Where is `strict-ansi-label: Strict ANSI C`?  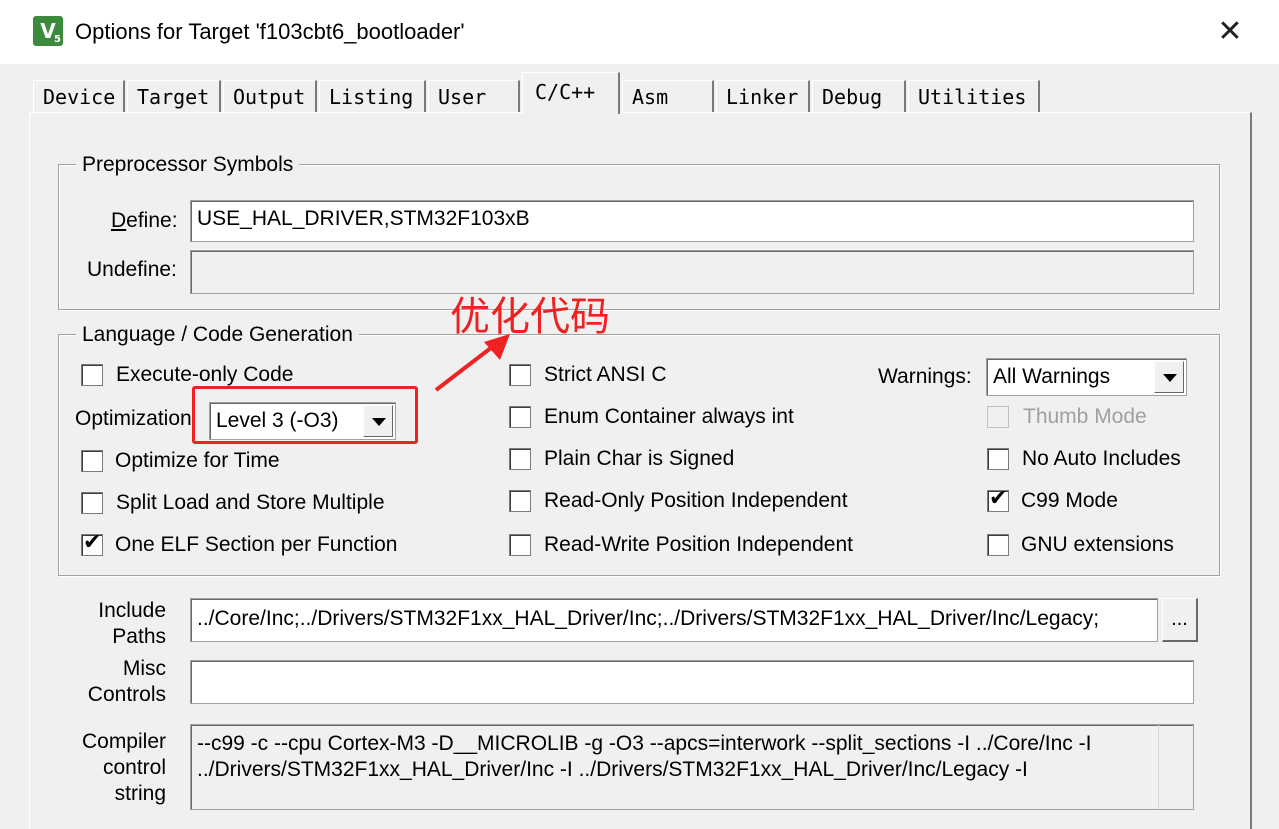 strict-ansi-label: Strict ANSI C is located at coordinates (605, 374).